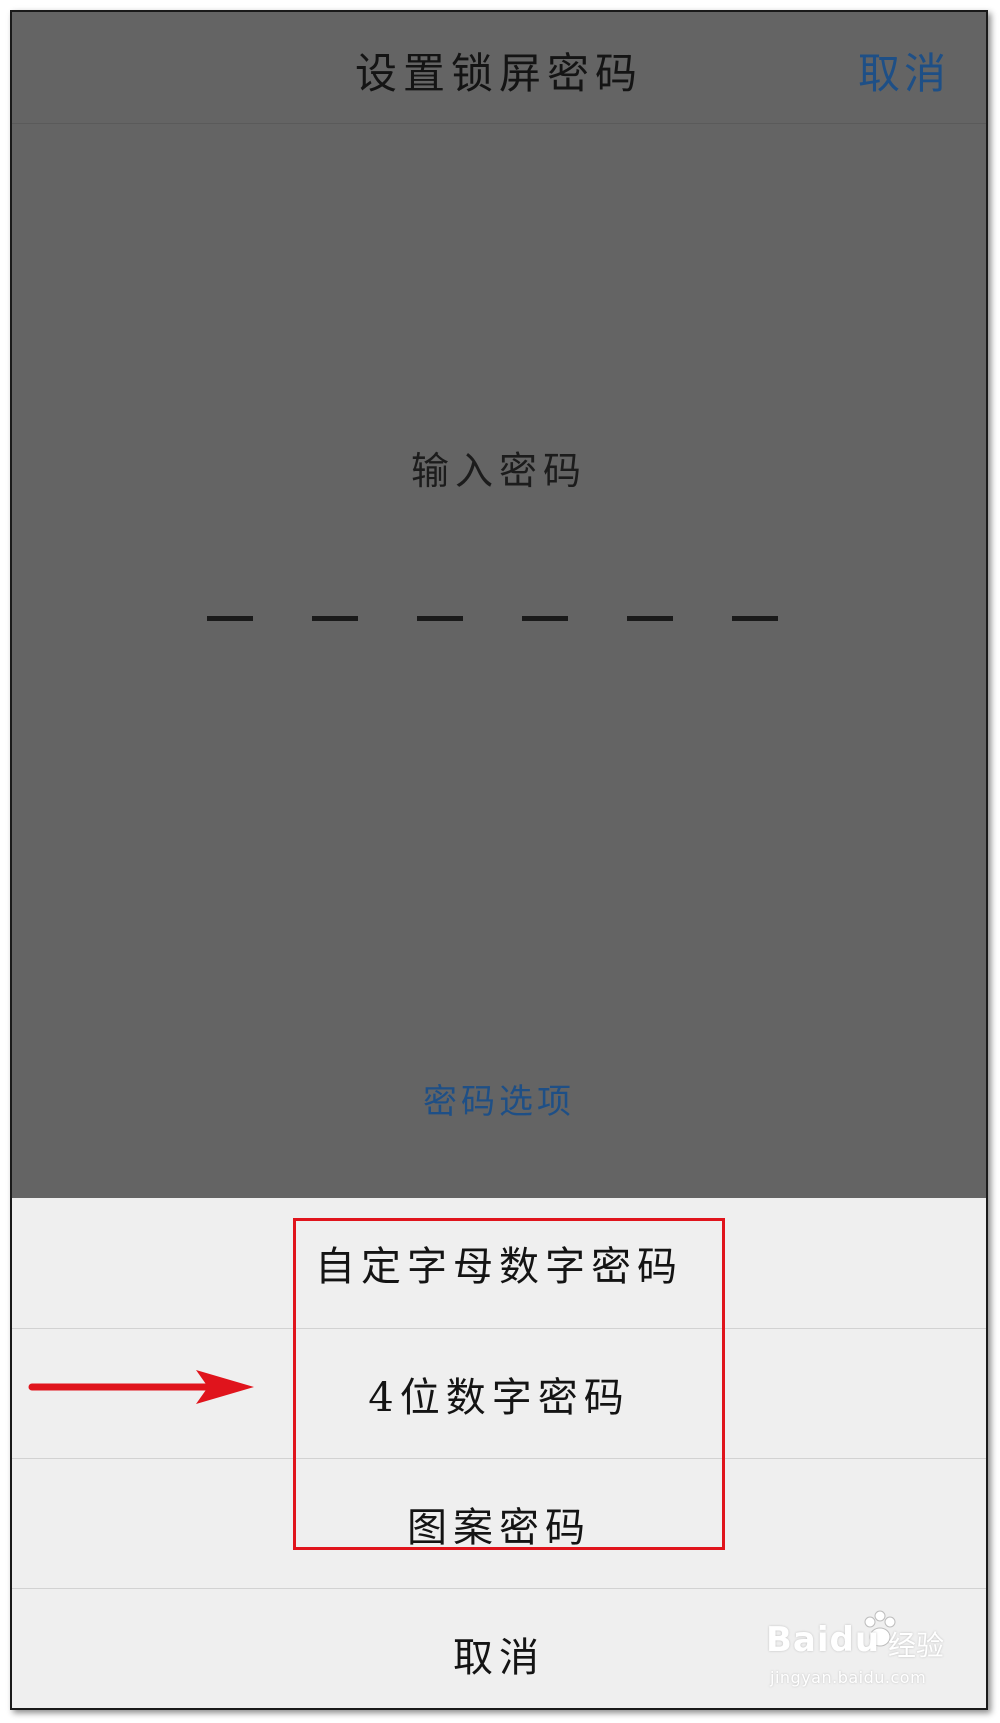  I want to click on passcode-digit-slots, so click(499, 621).